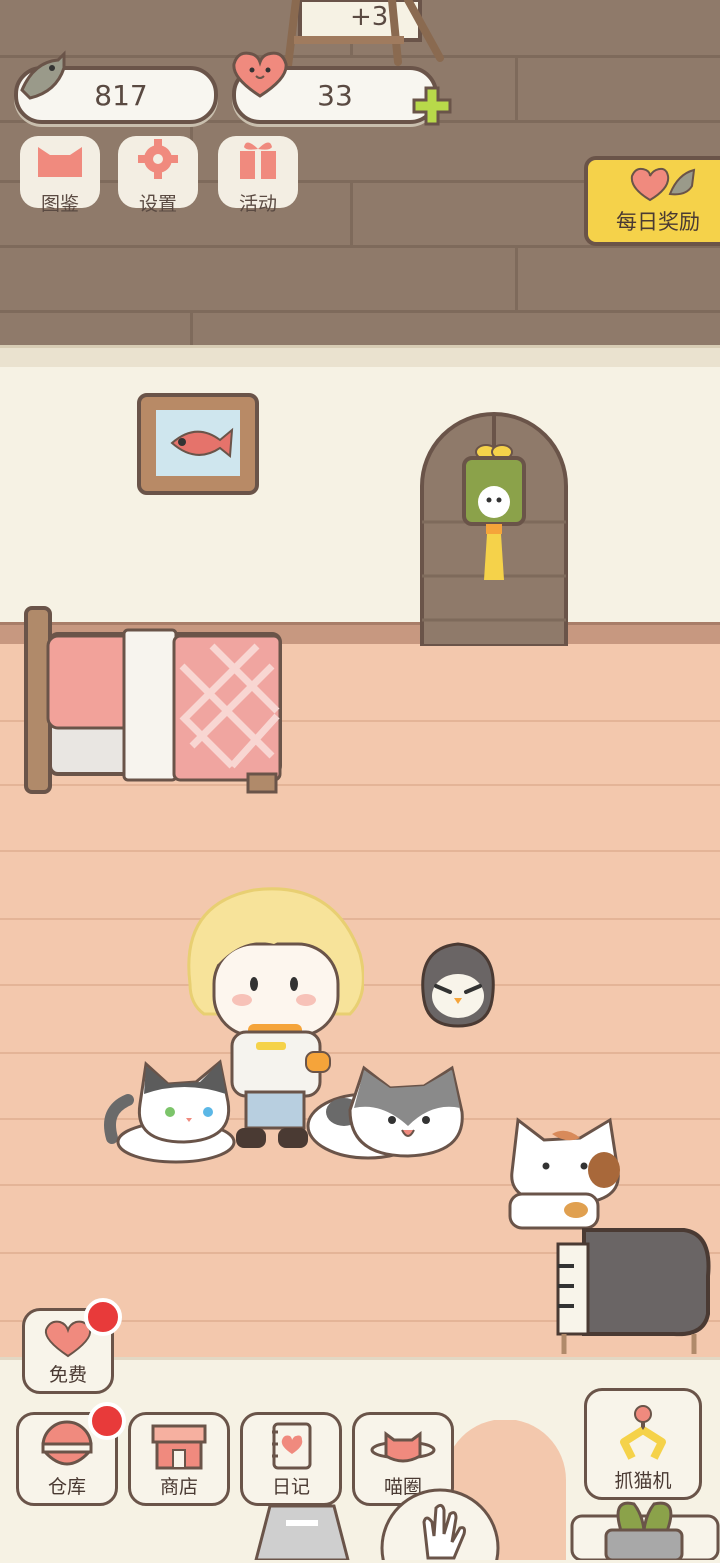 This screenshot has width=720, height=1563. Describe the element at coordinates (645, 1527) in the screenshot. I see `potted-plant` at that location.